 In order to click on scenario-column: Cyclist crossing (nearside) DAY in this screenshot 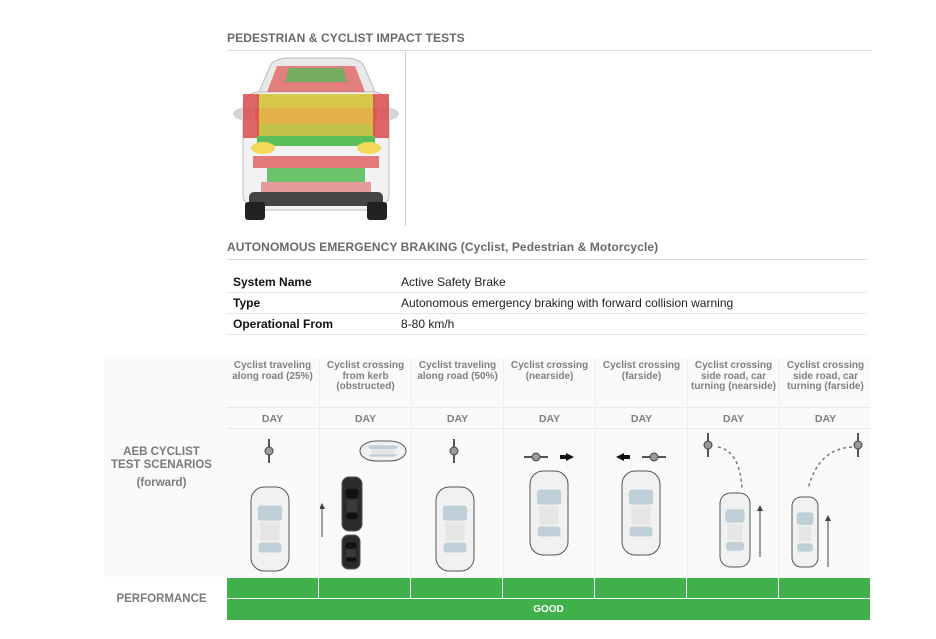, I will do `click(549, 467)`.